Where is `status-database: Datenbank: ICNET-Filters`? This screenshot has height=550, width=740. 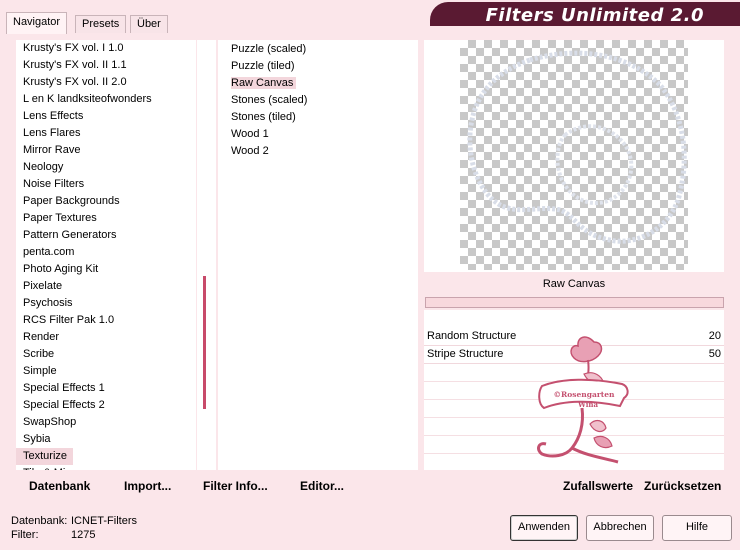
status-database: Datenbank: ICNET-Filters is located at coordinates (74, 521).